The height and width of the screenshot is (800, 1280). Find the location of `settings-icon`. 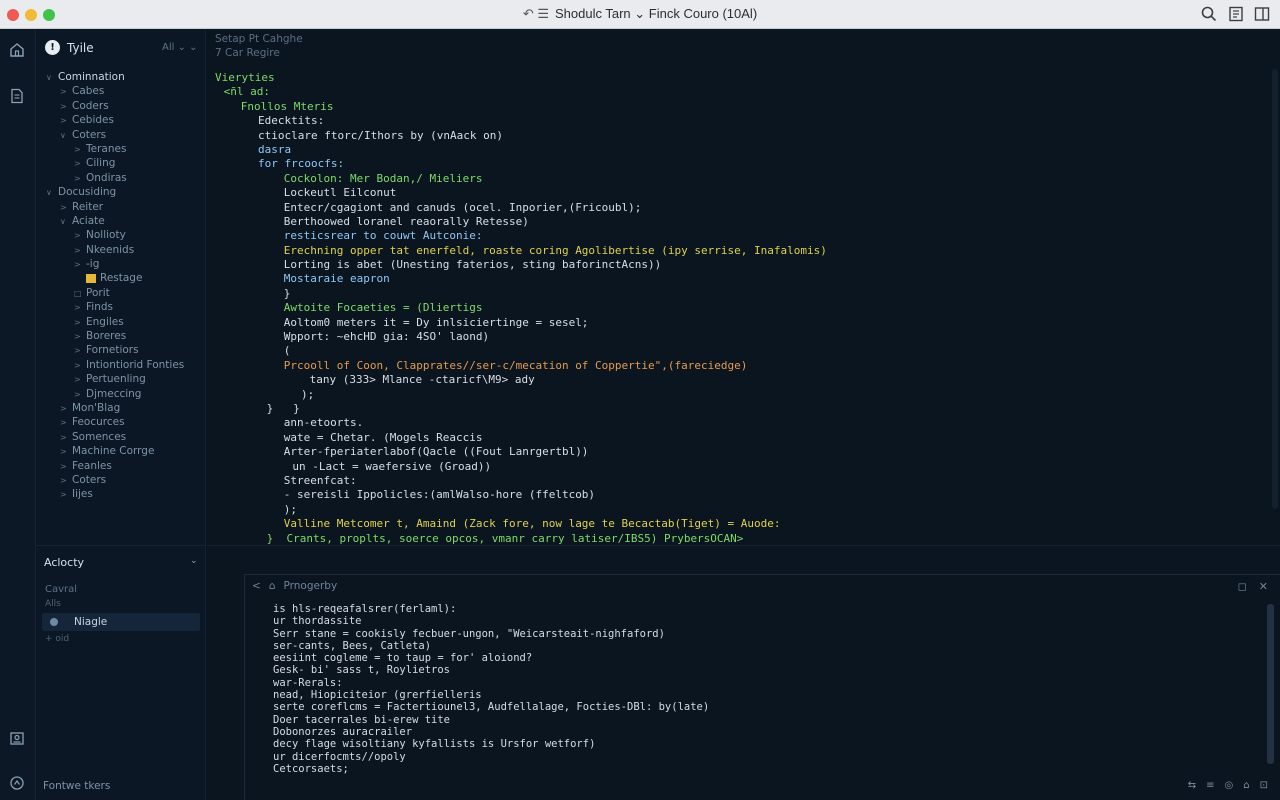

settings-icon is located at coordinates (17, 783).